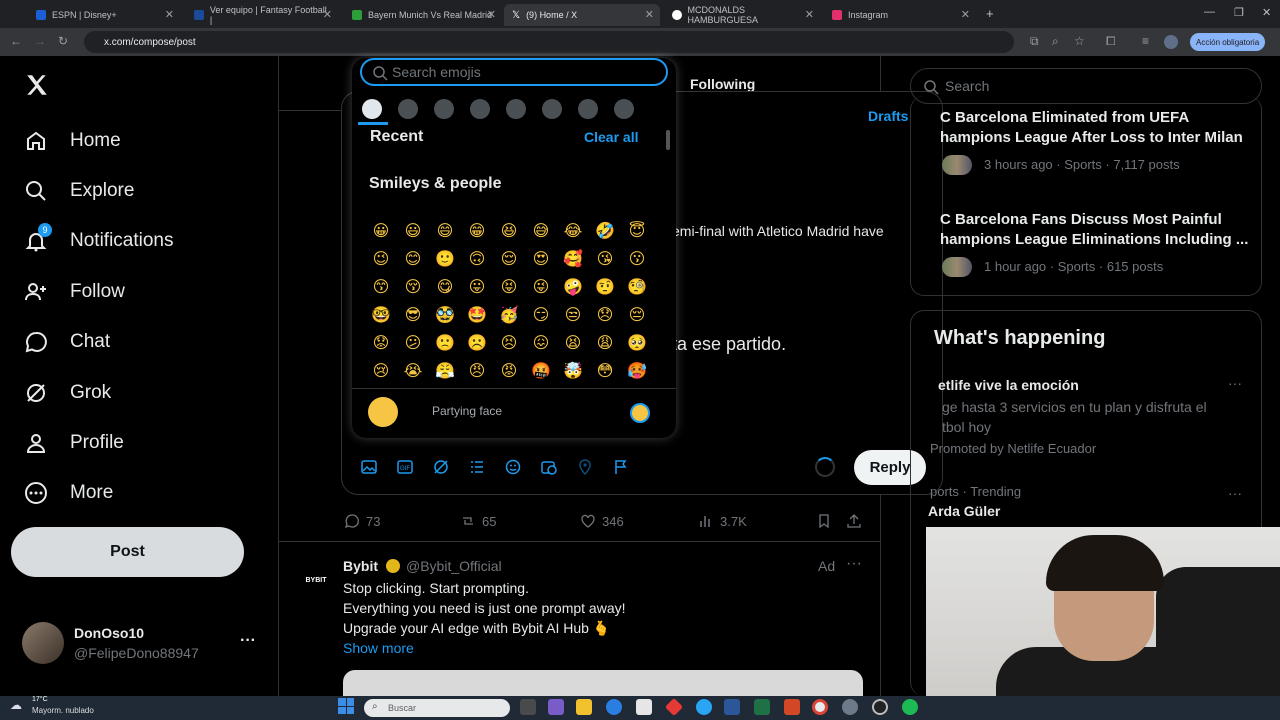  What do you see at coordinates (454, 566) in the screenshot?
I see `ad-author-handle: @Bybit_Official` at bounding box center [454, 566].